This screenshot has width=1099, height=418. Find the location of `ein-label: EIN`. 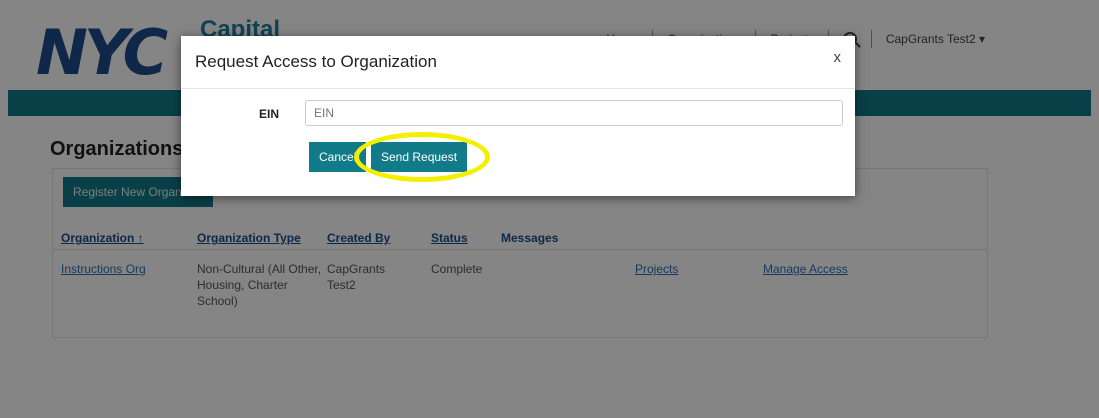

ein-label: EIN is located at coordinates (269, 114).